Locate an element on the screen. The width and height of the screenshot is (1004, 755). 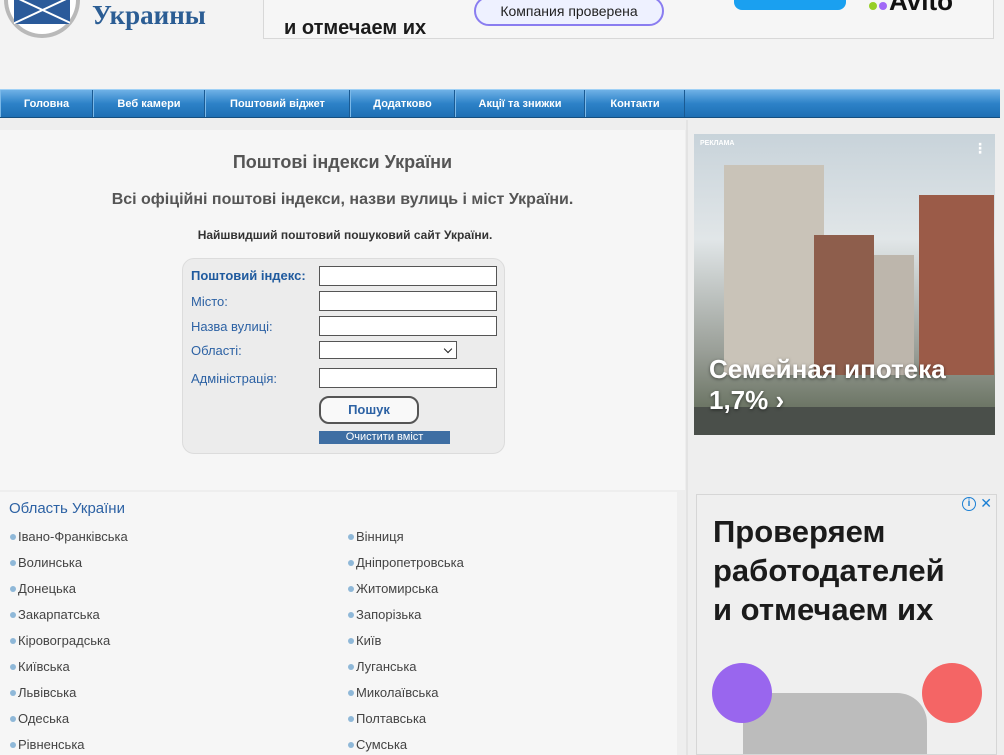
region-label: Дніпропетровська is located at coordinates (410, 562).